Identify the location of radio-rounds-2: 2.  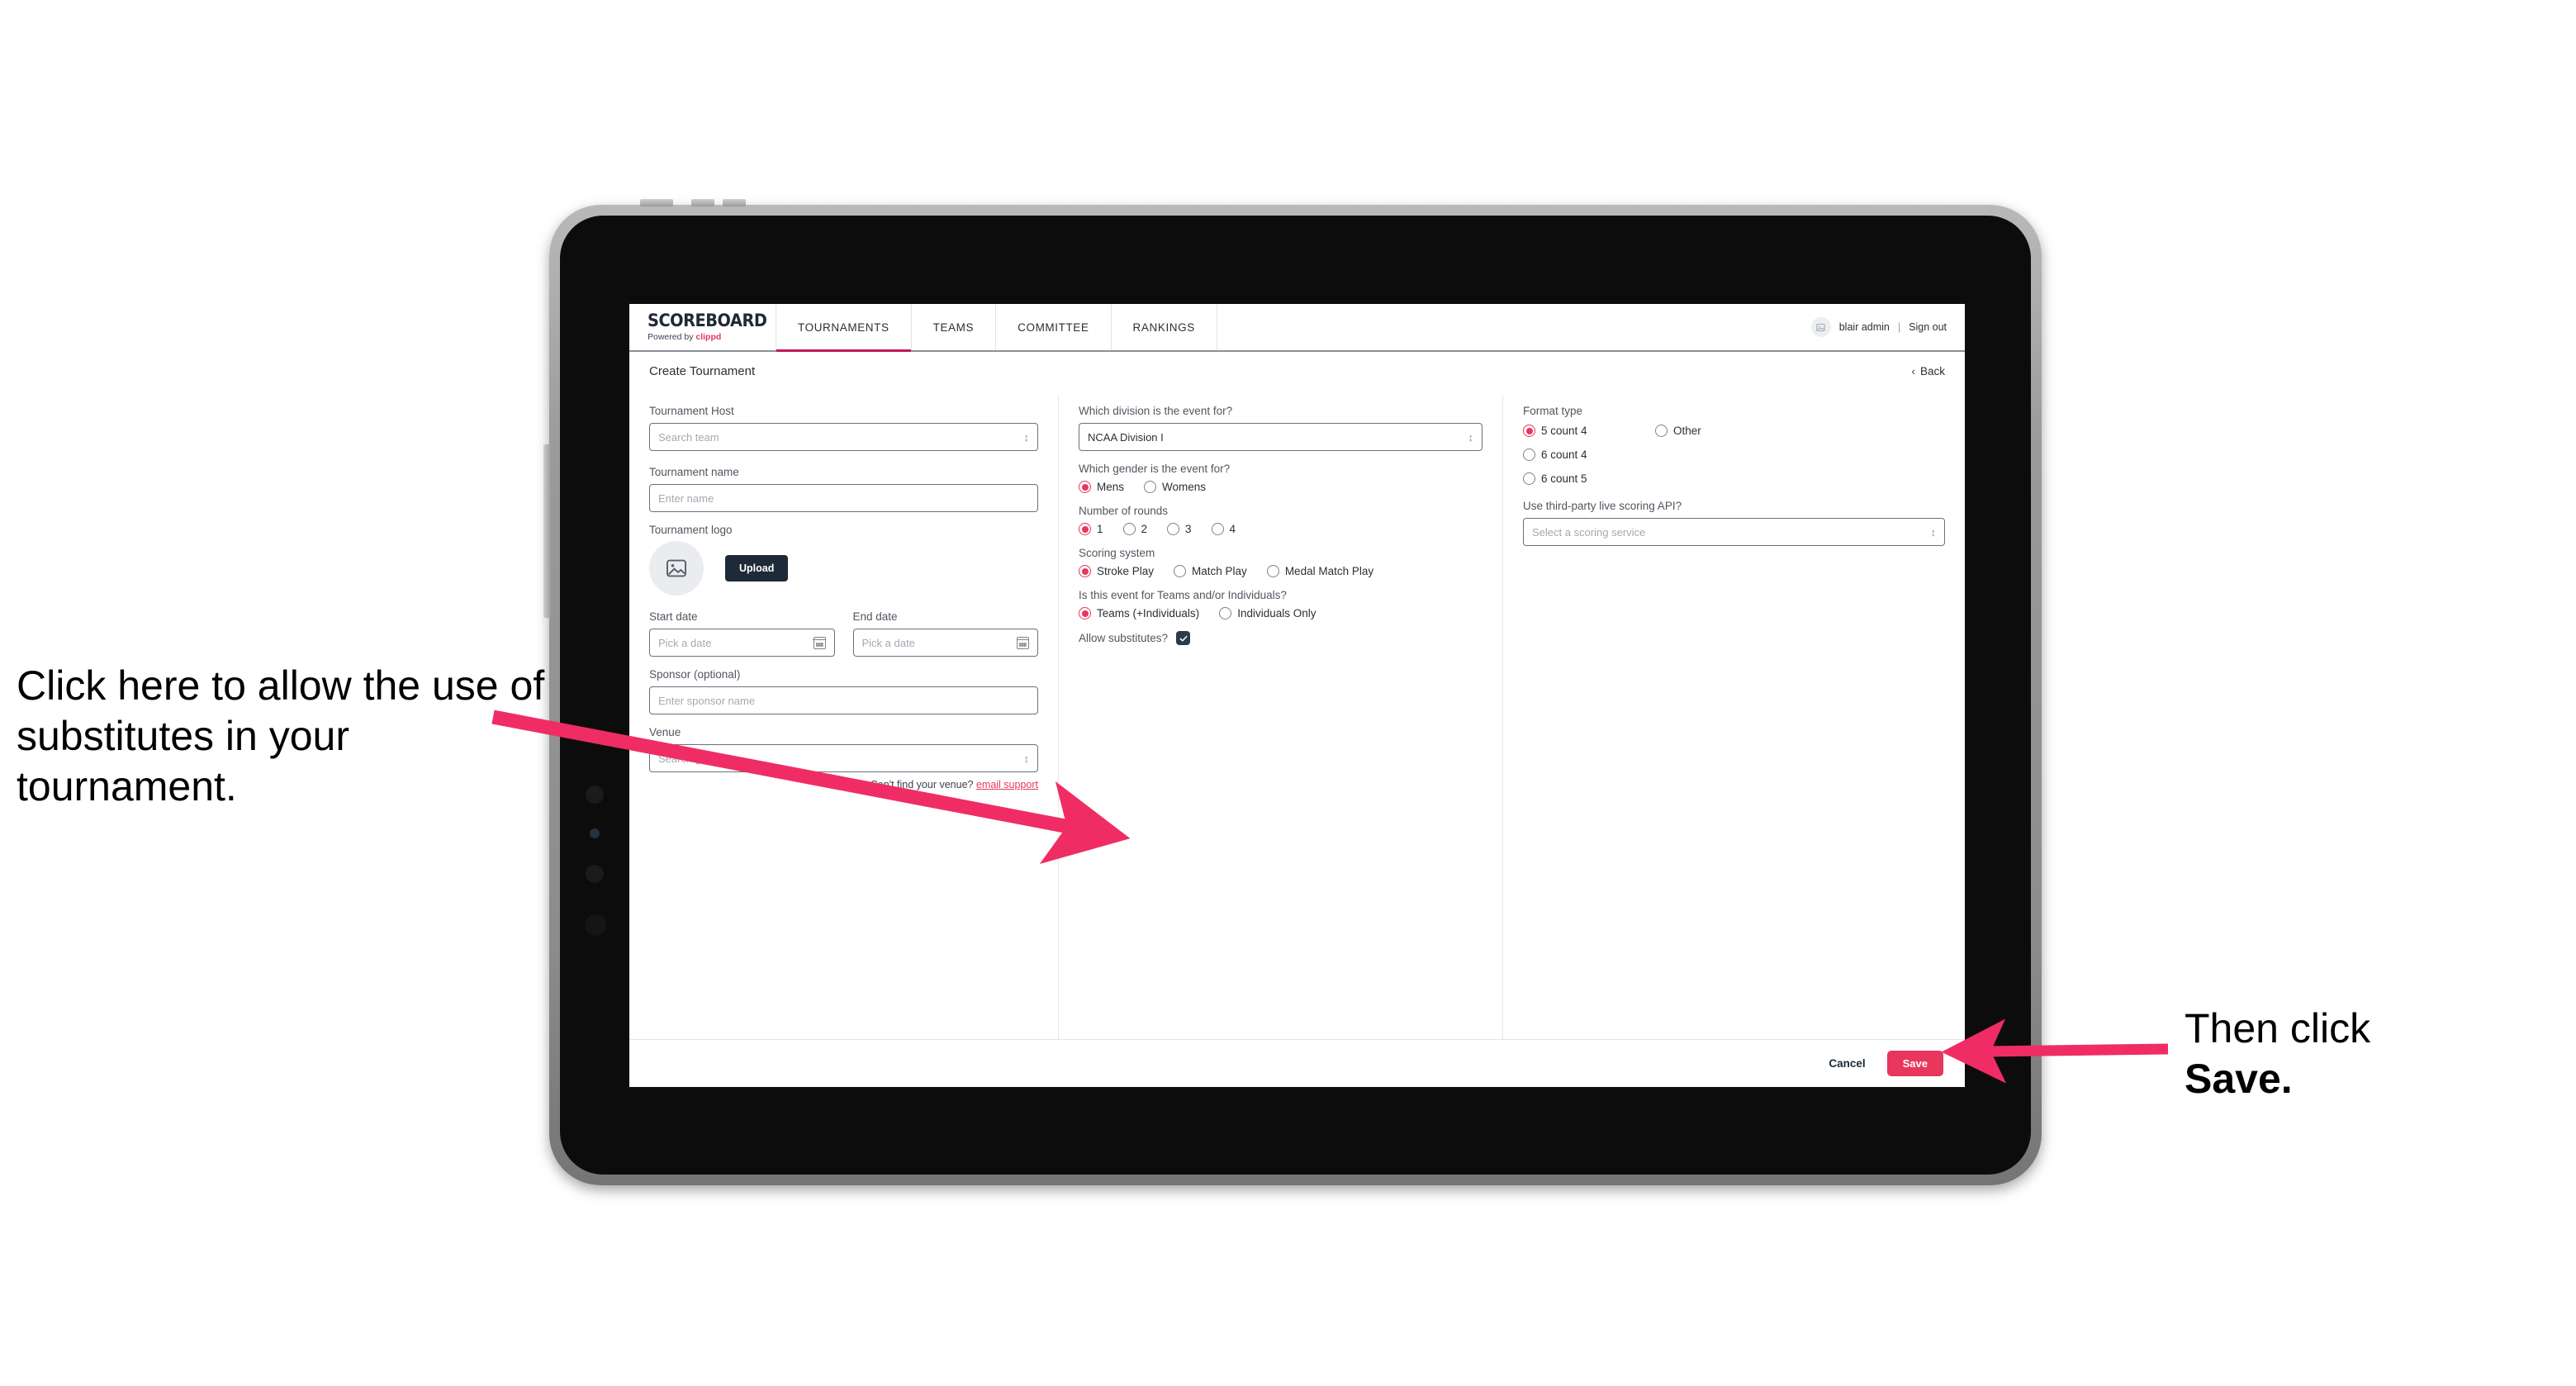
(1135, 529).